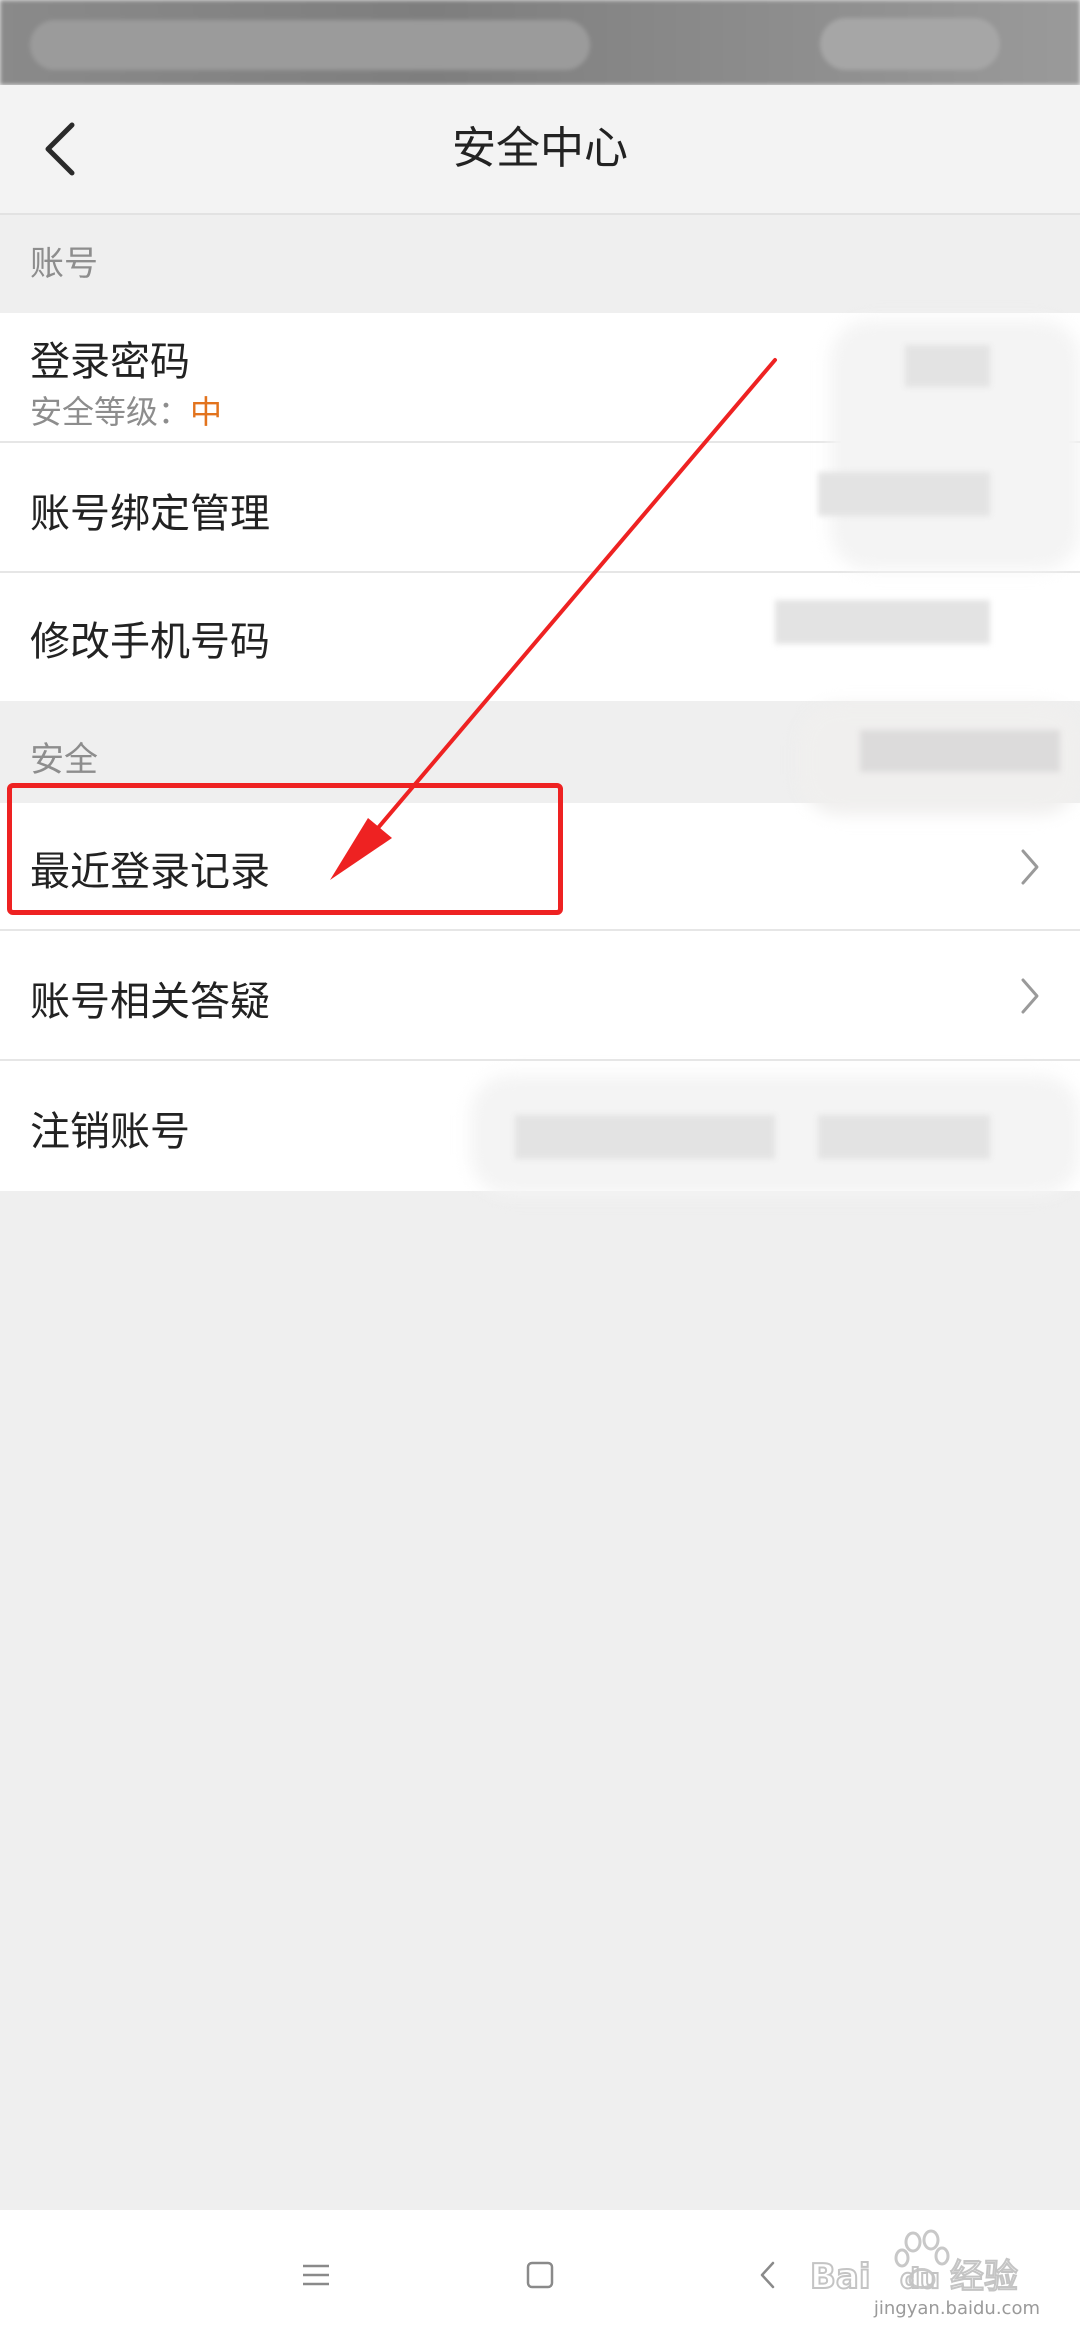 The height and width of the screenshot is (2340, 1080). Describe the element at coordinates (285, 849) in the screenshot. I see `highlight-box` at that location.